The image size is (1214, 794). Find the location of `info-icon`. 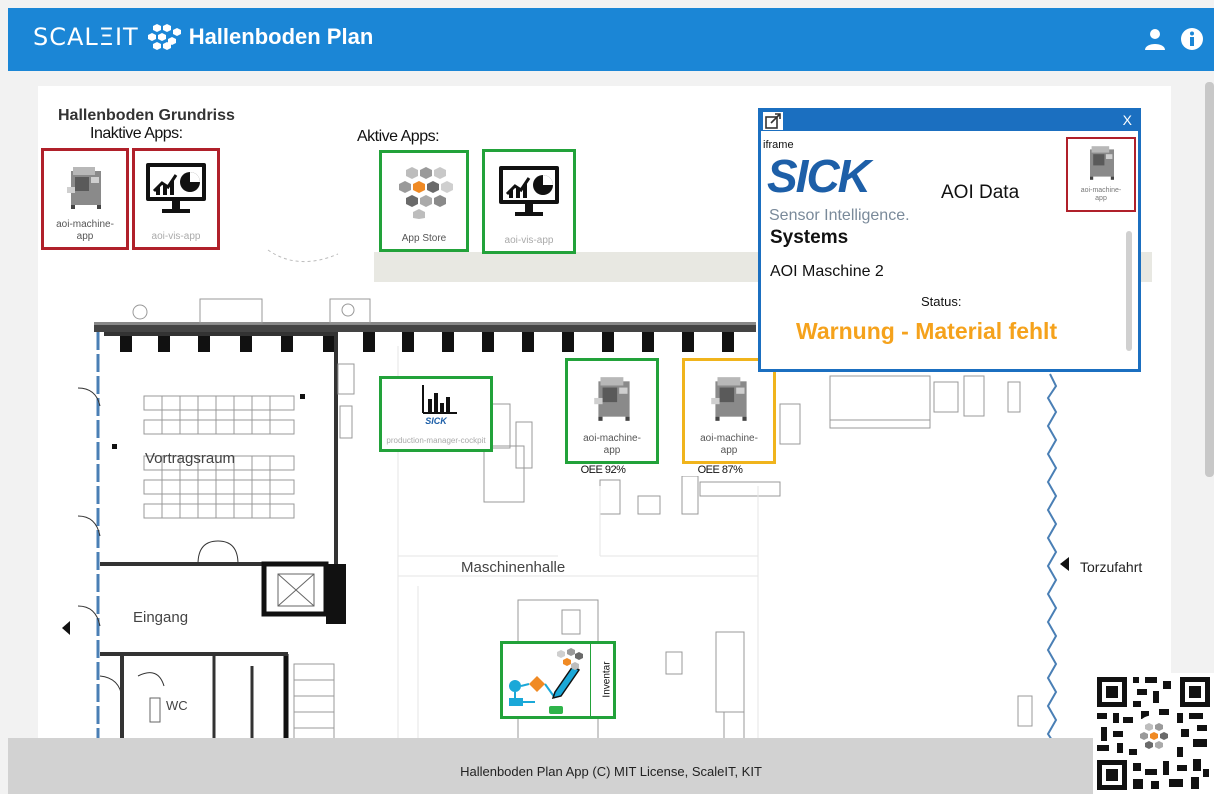

info-icon is located at coordinates (1192, 39).